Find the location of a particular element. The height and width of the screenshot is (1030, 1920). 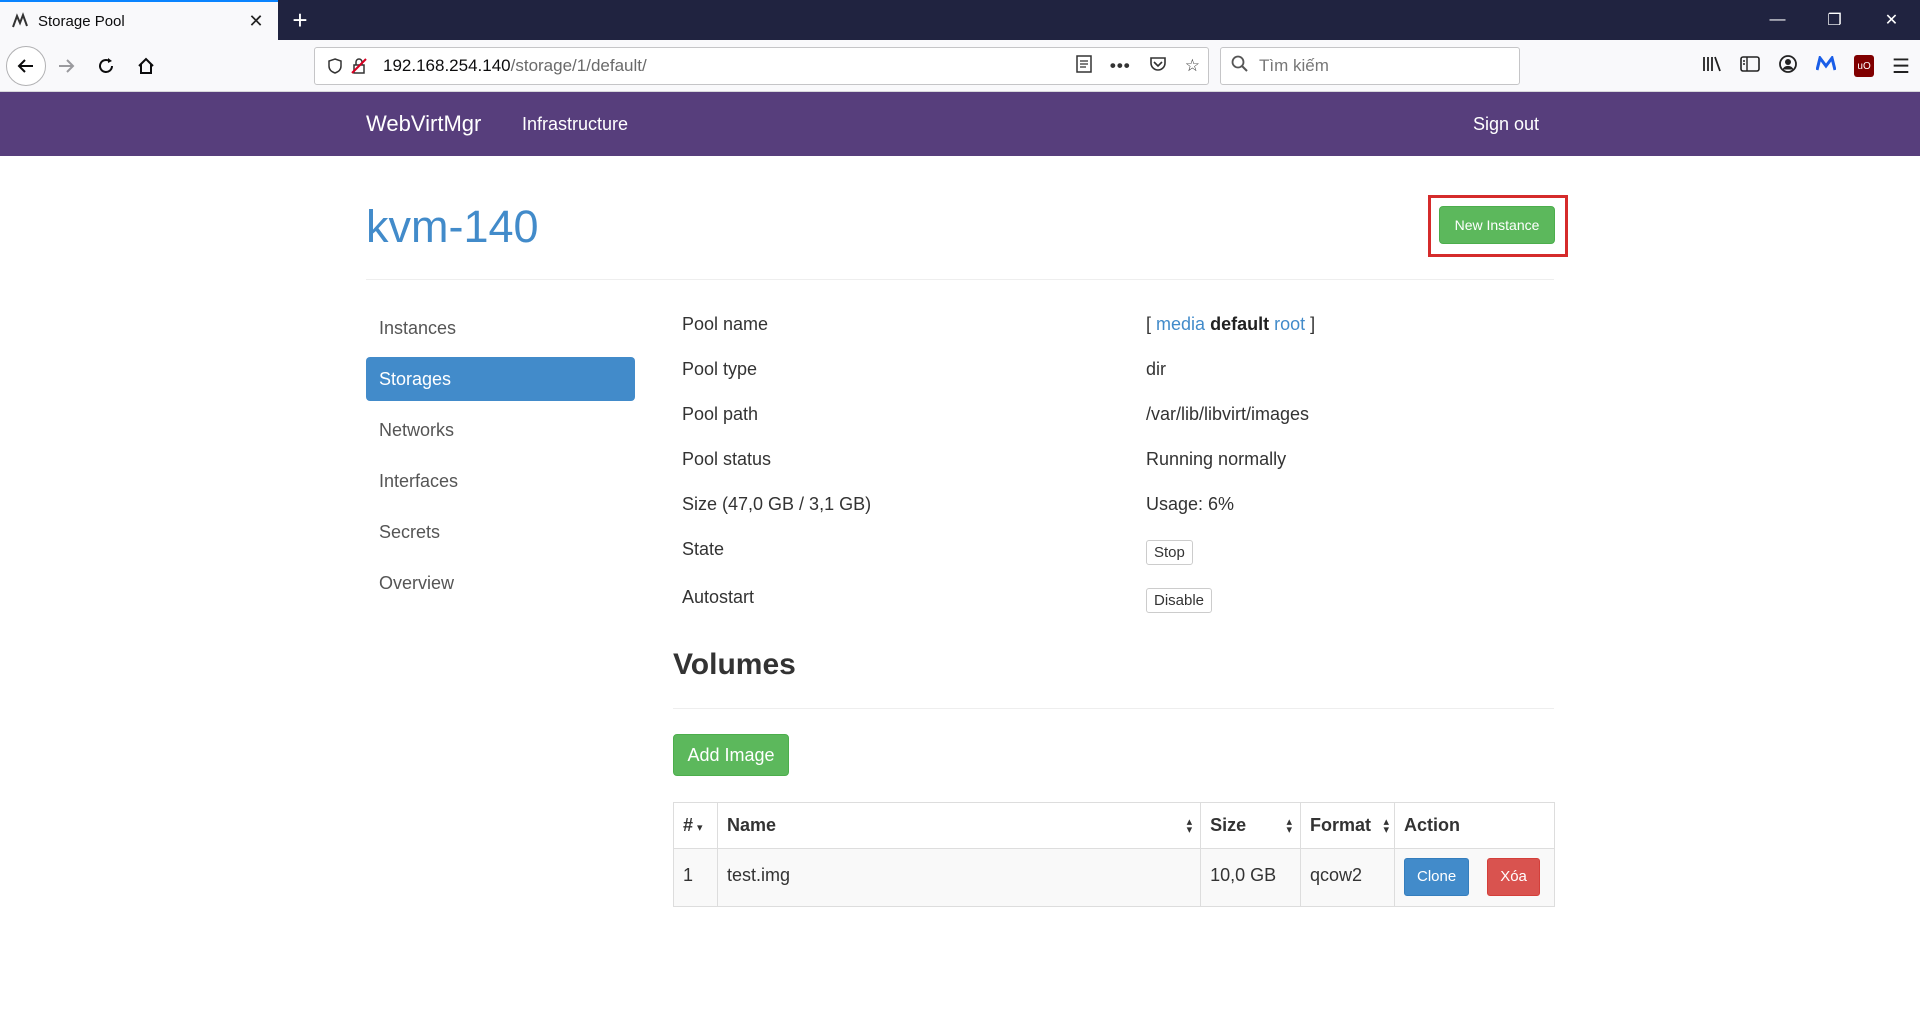

pool-path-value: /var/lib/libvirt/images is located at coordinates (1228, 414).